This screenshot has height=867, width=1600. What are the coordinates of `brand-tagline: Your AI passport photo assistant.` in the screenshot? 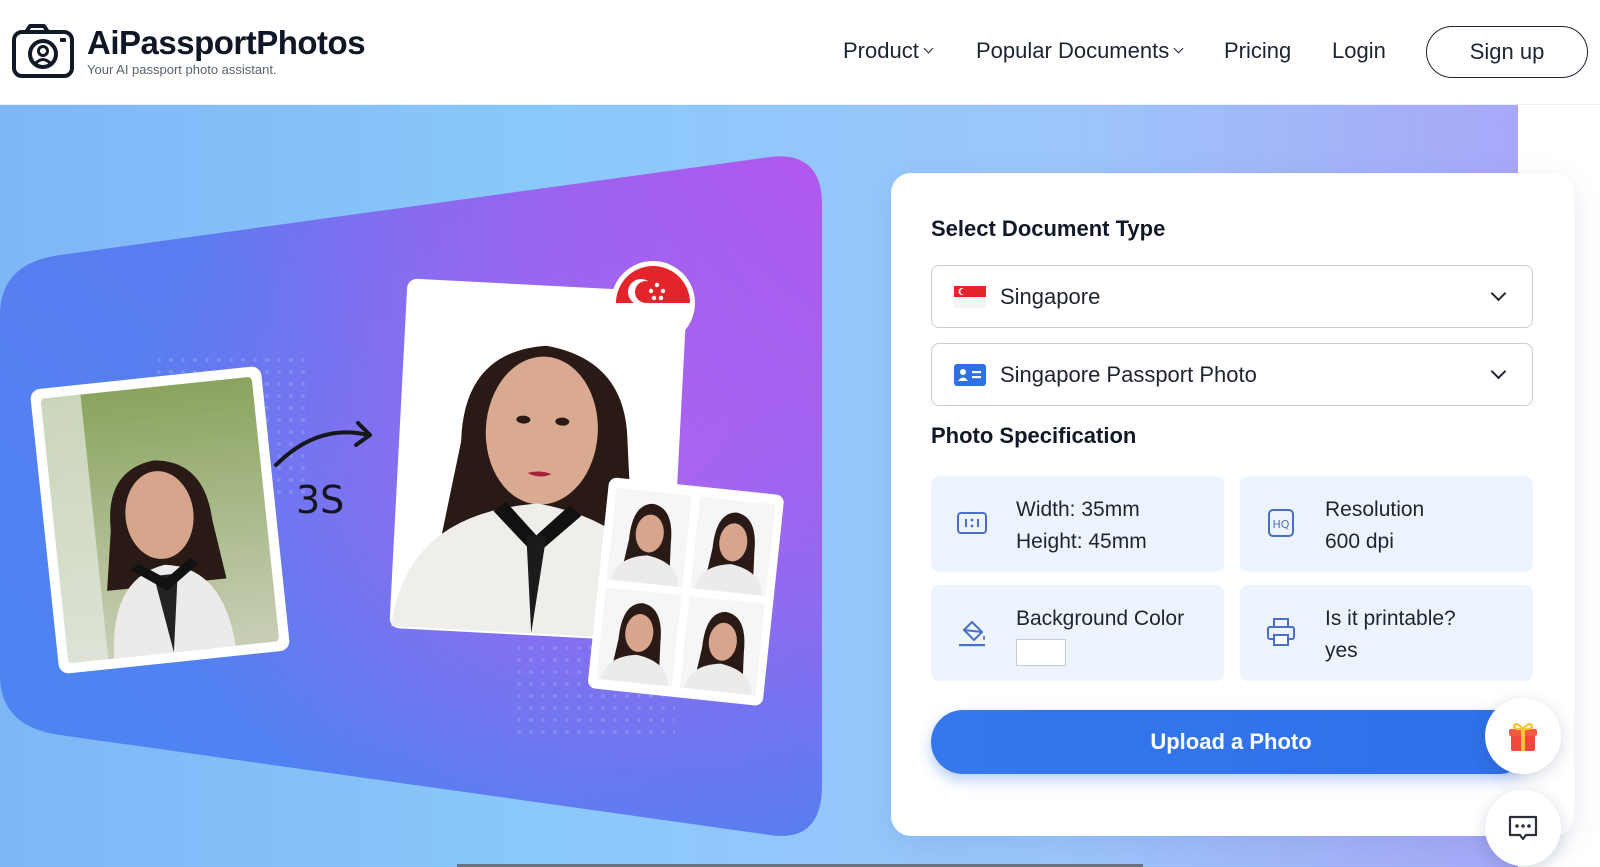 It's located at (182, 69).